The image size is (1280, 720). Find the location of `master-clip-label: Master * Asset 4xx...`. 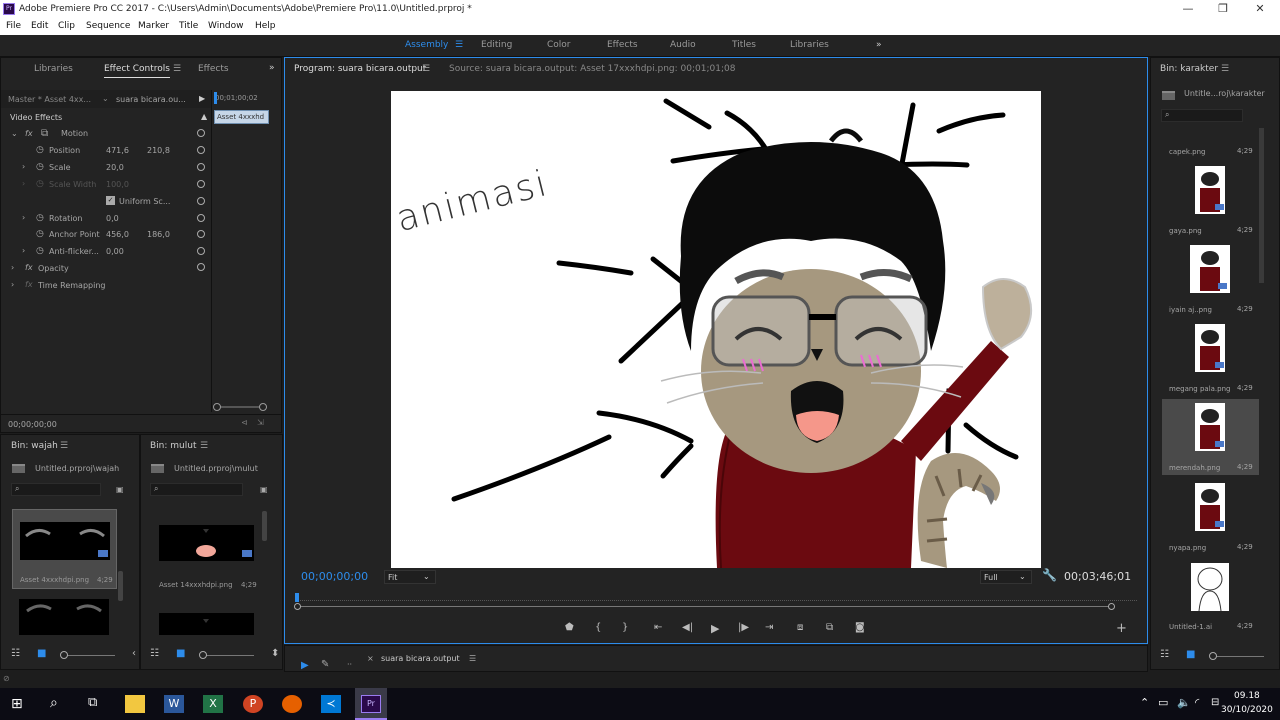

master-clip-label: Master * Asset 4xx... is located at coordinates (49, 99).